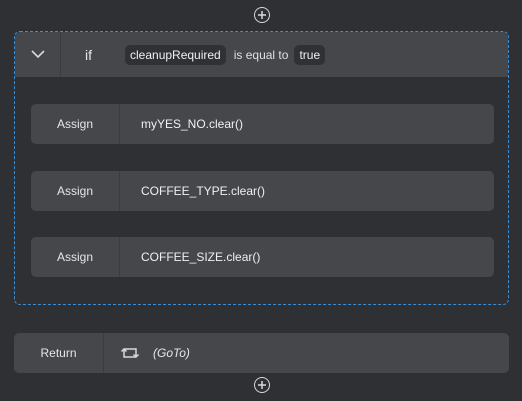 This screenshot has height=401, width=522. I want to click on statement-row: Assign COFFEE_TYPE.clear(), so click(262, 191).